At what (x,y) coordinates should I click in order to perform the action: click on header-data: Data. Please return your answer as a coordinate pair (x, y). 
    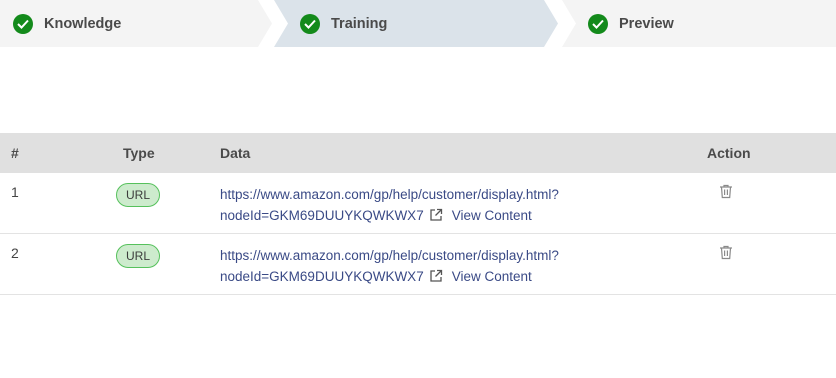
    Looking at the image, I should click on (235, 153).